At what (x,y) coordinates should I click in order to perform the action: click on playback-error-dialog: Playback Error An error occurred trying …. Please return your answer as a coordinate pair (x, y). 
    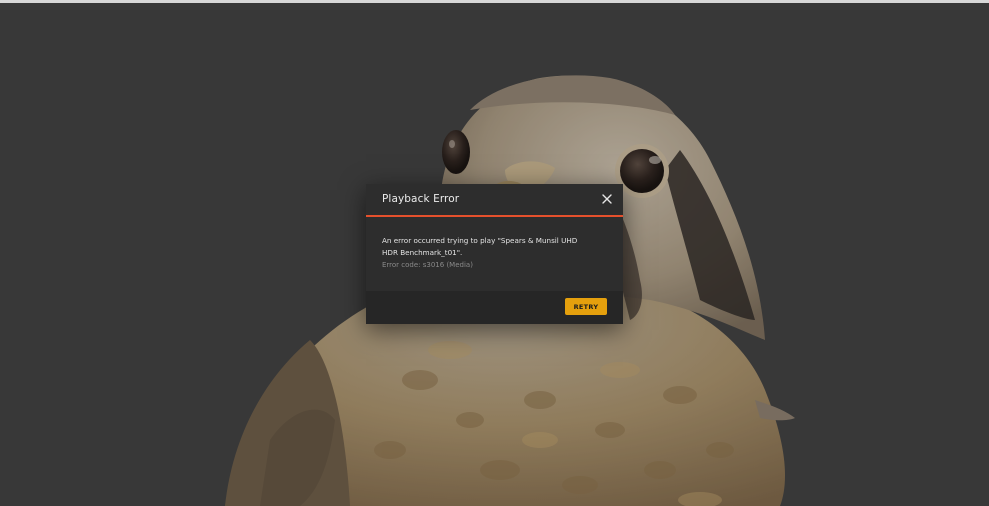
    Looking at the image, I should click on (494, 254).